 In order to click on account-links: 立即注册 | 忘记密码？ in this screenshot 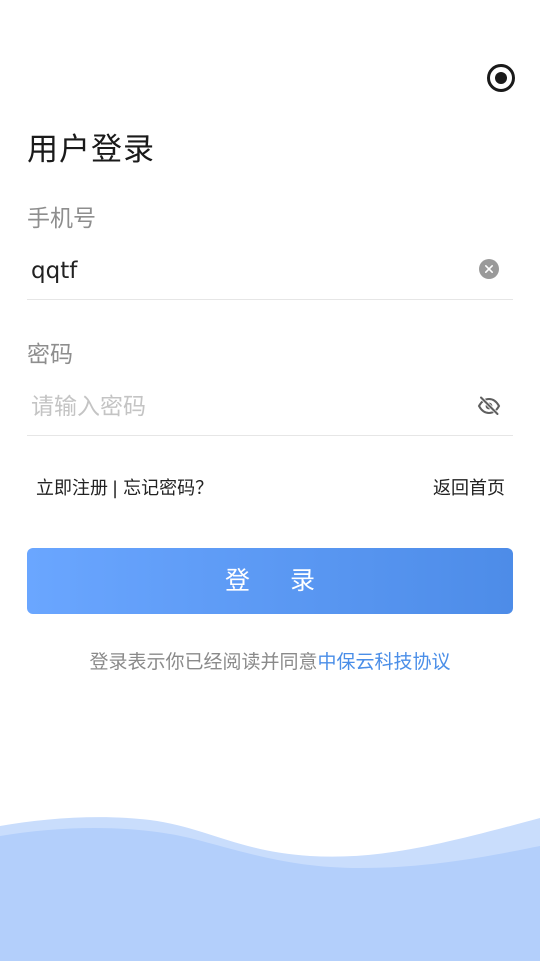, I will do `click(124, 489)`.